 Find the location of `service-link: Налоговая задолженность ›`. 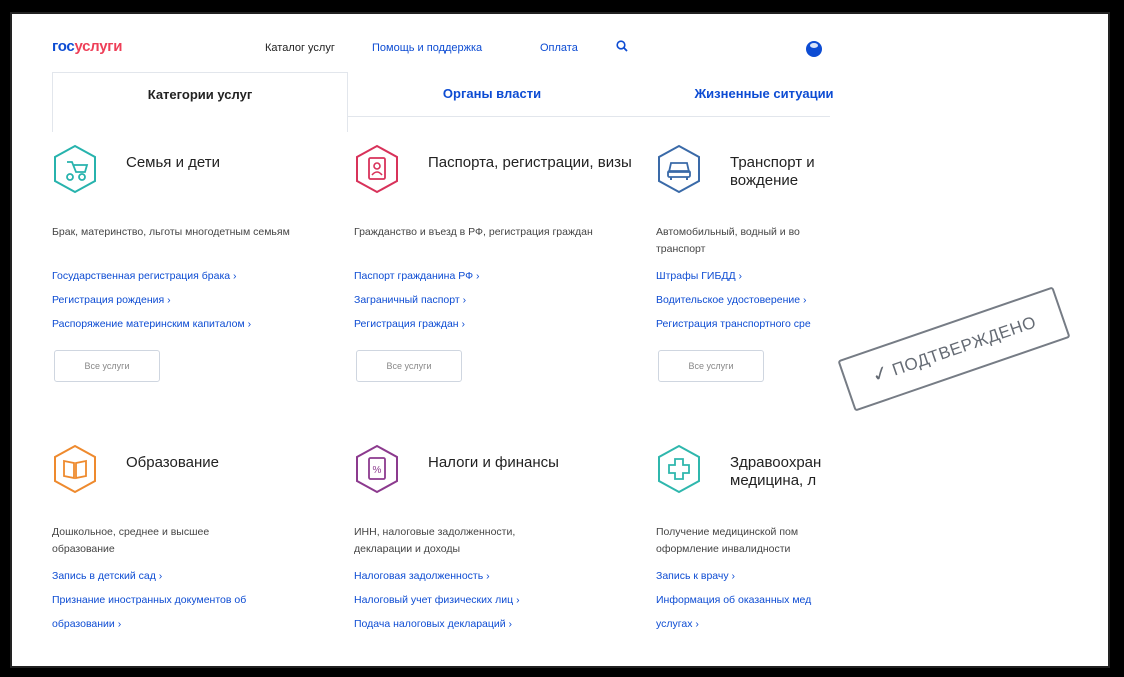

service-link: Налоговая задолженность › is located at coordinates (499, 576).